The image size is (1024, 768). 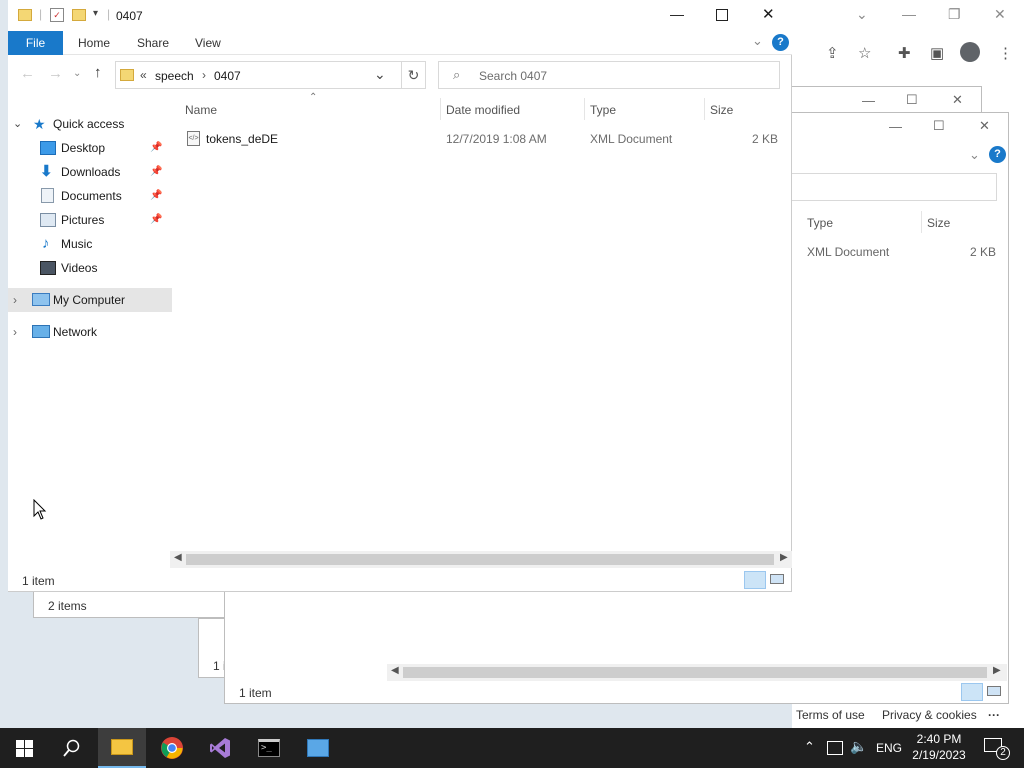 What do you see at coordinates (95, 13) in the screenshot?
I see `customize-qat-icon: ▾` at bounding box center [95, 13].